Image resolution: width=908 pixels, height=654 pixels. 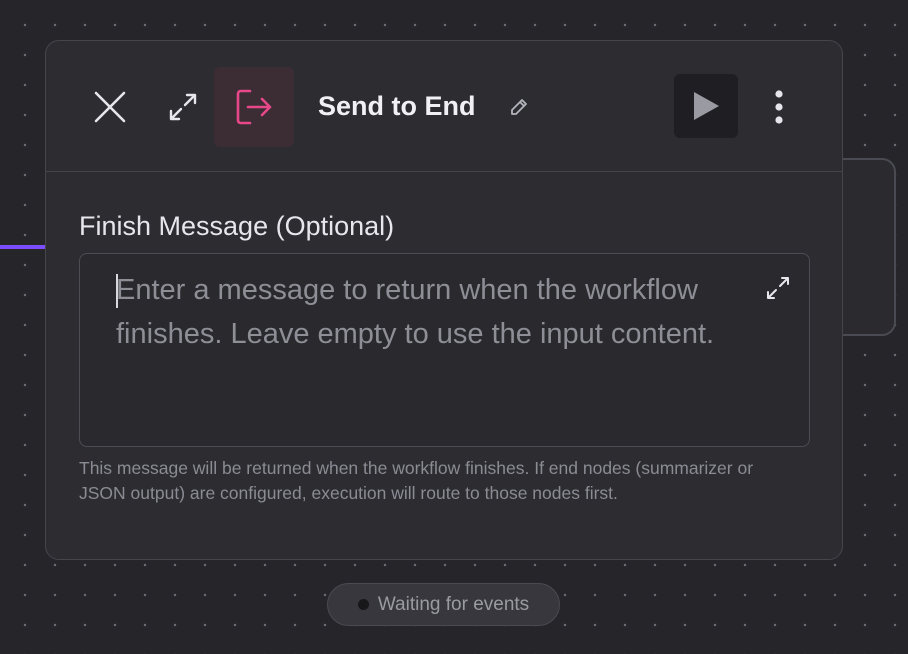 What do you see at coordinates (363, 604) in the screenshot?
I see `status-dot` at bounding box center [363, 604].